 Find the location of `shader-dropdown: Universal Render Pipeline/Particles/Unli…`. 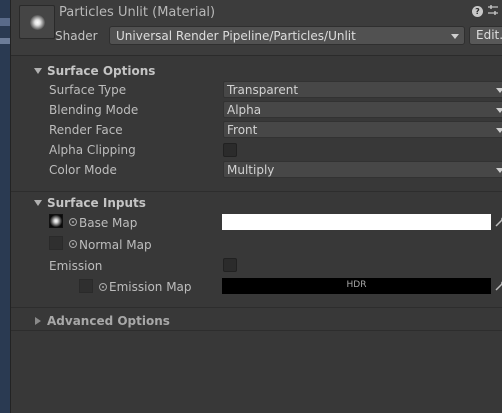

shader-dropdown: Universal Render Pipeline/Particles/Unli… is located at coordinates (287, 35).